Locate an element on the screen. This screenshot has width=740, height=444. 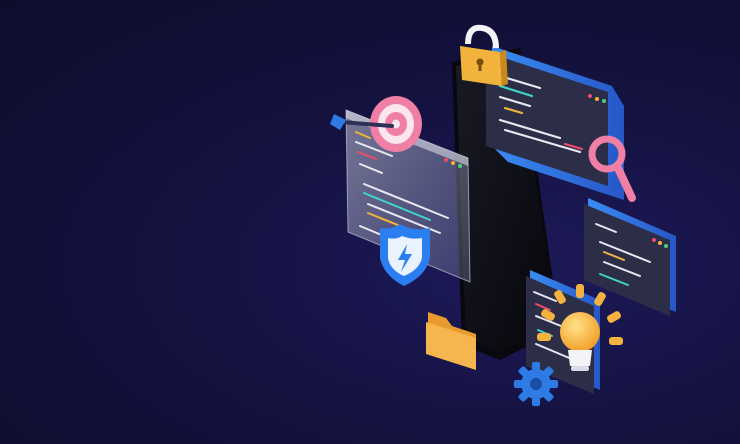
gear-icon is located at coordinates (536, 384).